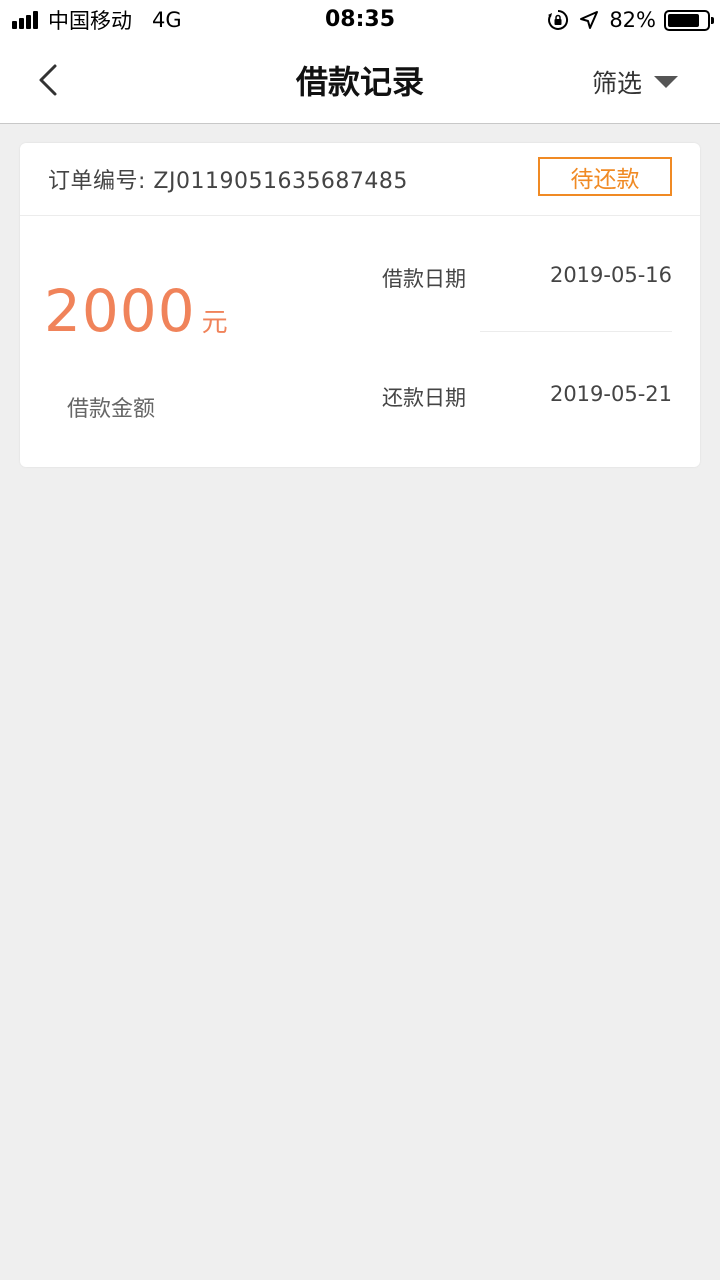  I want to click on filter-label: 筛选, so click(616, 83).